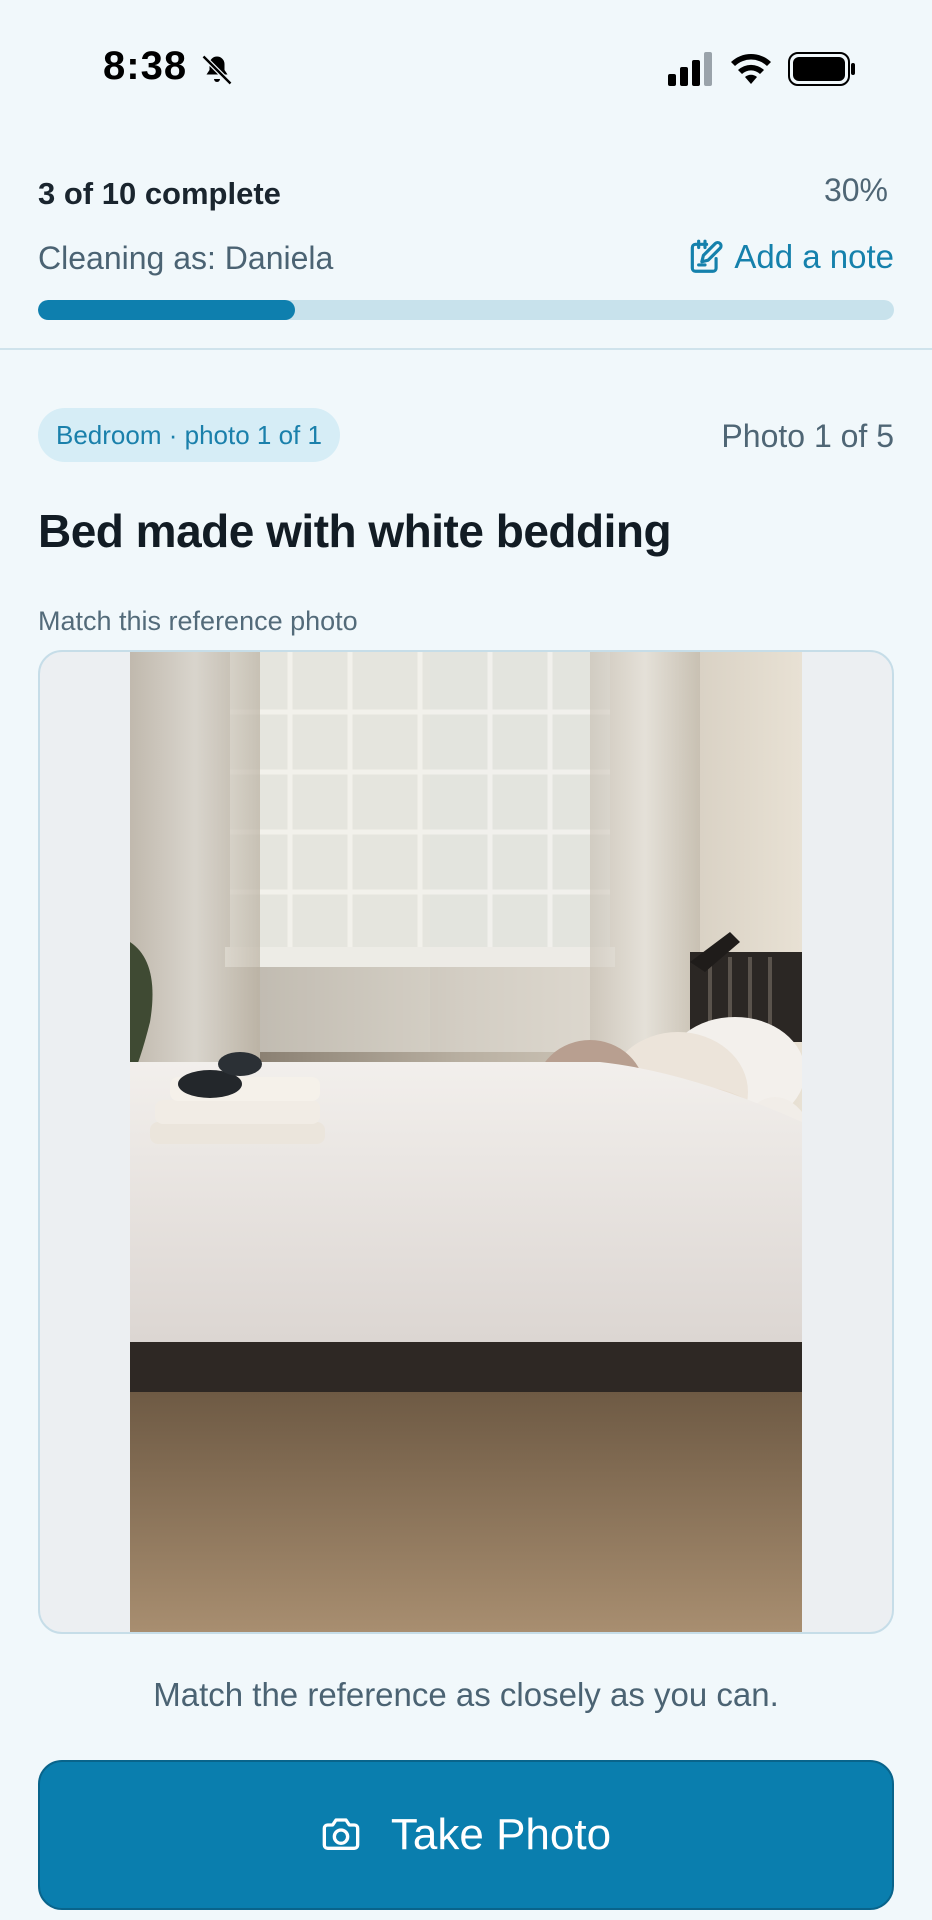  I want to click on header-divider, so click(466, 349).